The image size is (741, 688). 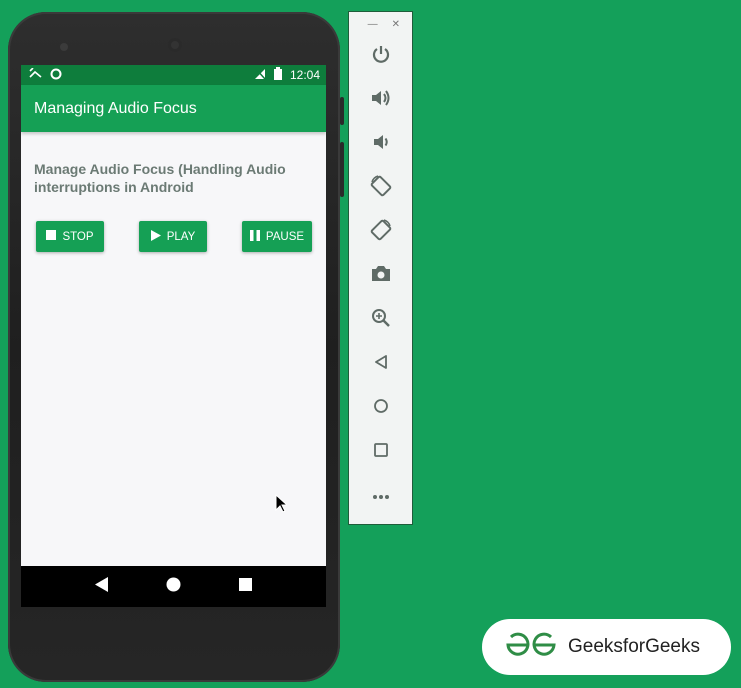 I want to click on zoom-button, so click(x=380, y=320).